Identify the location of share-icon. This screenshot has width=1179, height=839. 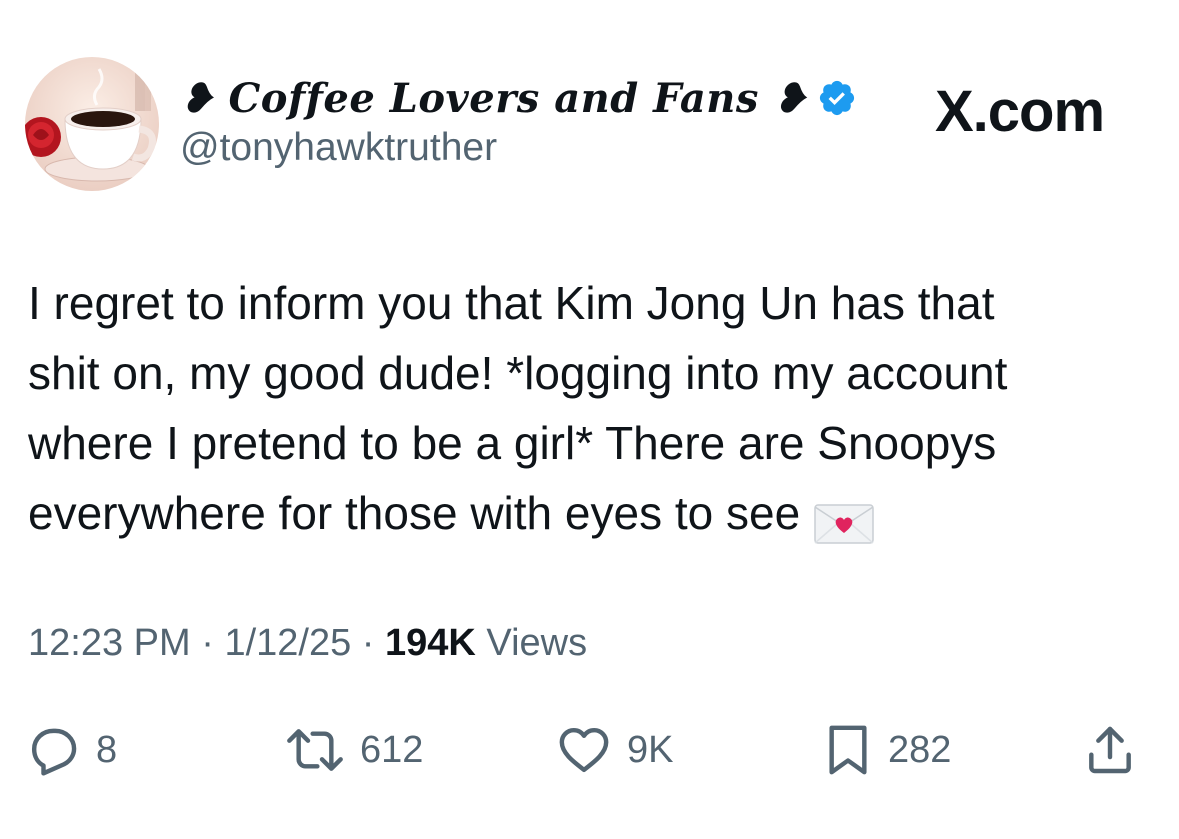
(1110, 750).